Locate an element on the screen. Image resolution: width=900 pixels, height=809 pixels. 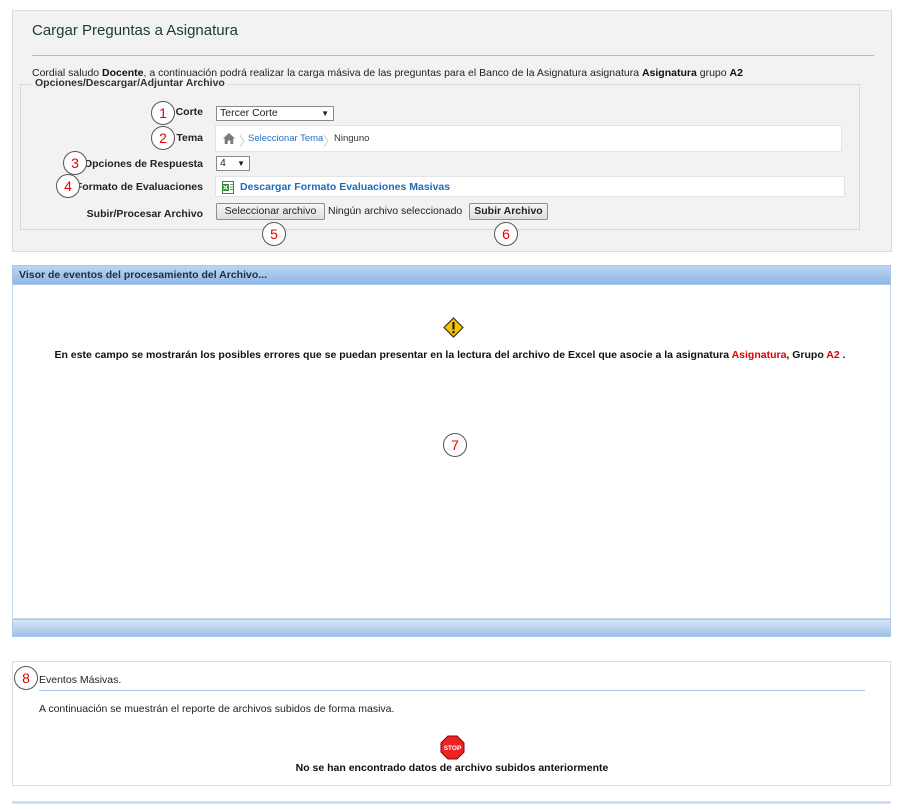
no-file-text: Ningún archivo seleccionado is located at coordinates (395, 211).